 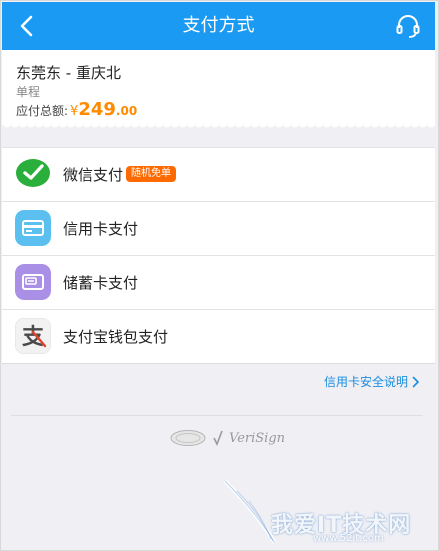 I want to click on security-info-link: 信用卡安全说明, so click(x=372, y=381).